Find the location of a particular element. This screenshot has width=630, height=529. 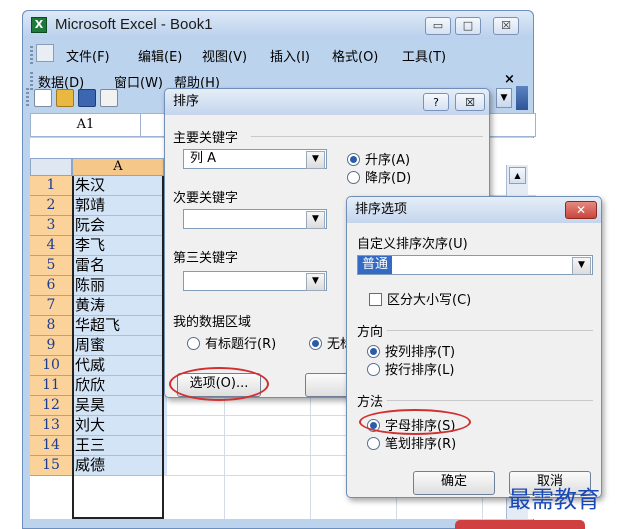

decorative-bar is located at coordinates (520, 524).